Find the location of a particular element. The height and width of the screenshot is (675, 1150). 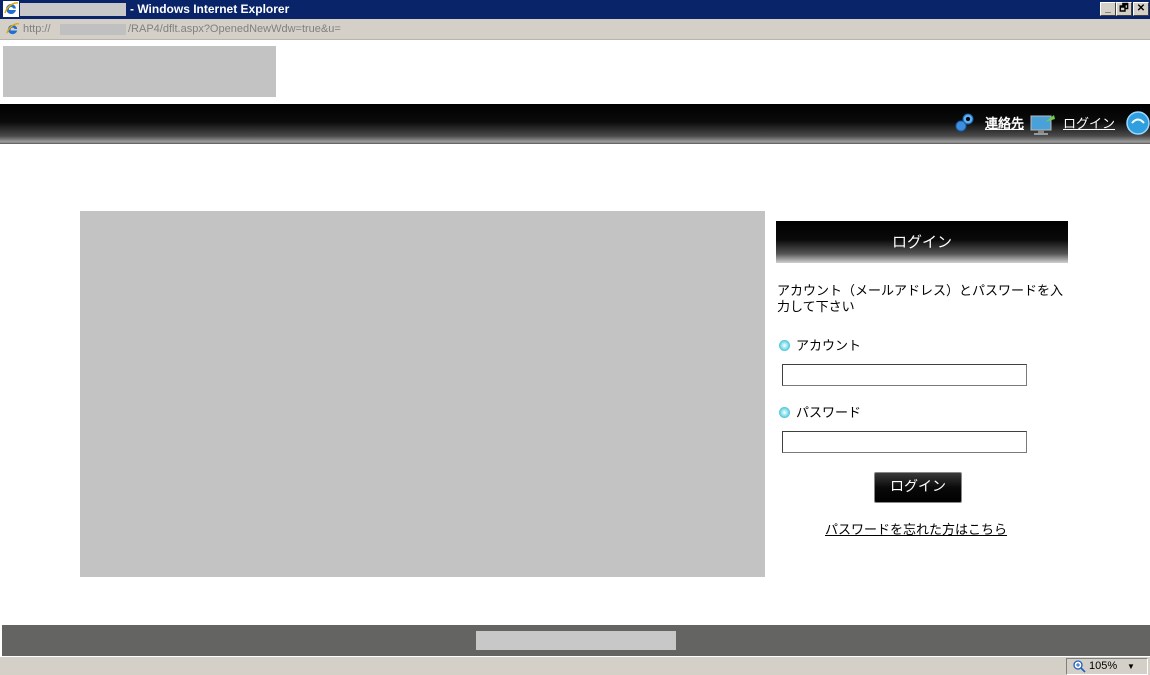

minimize-button: _ is located at coordinates (1108, 9).